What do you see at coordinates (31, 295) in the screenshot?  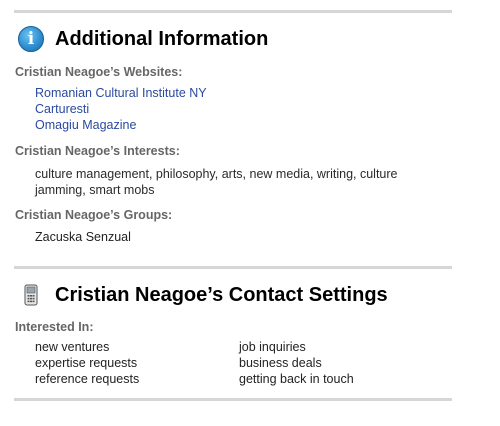 I see `phone-icon` at bounding box center [31, 295].